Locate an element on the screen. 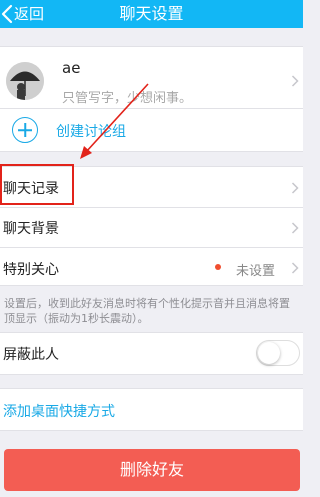  toggle-knob is located at coordinates (269, 353).